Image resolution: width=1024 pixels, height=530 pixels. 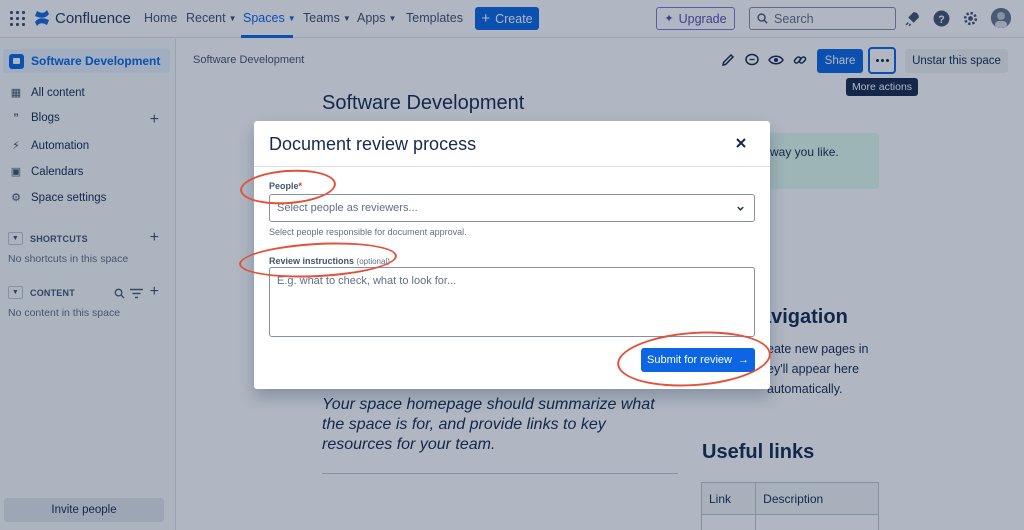 I want to click on arrow-right-icon: →, so click(x=743, y=360).